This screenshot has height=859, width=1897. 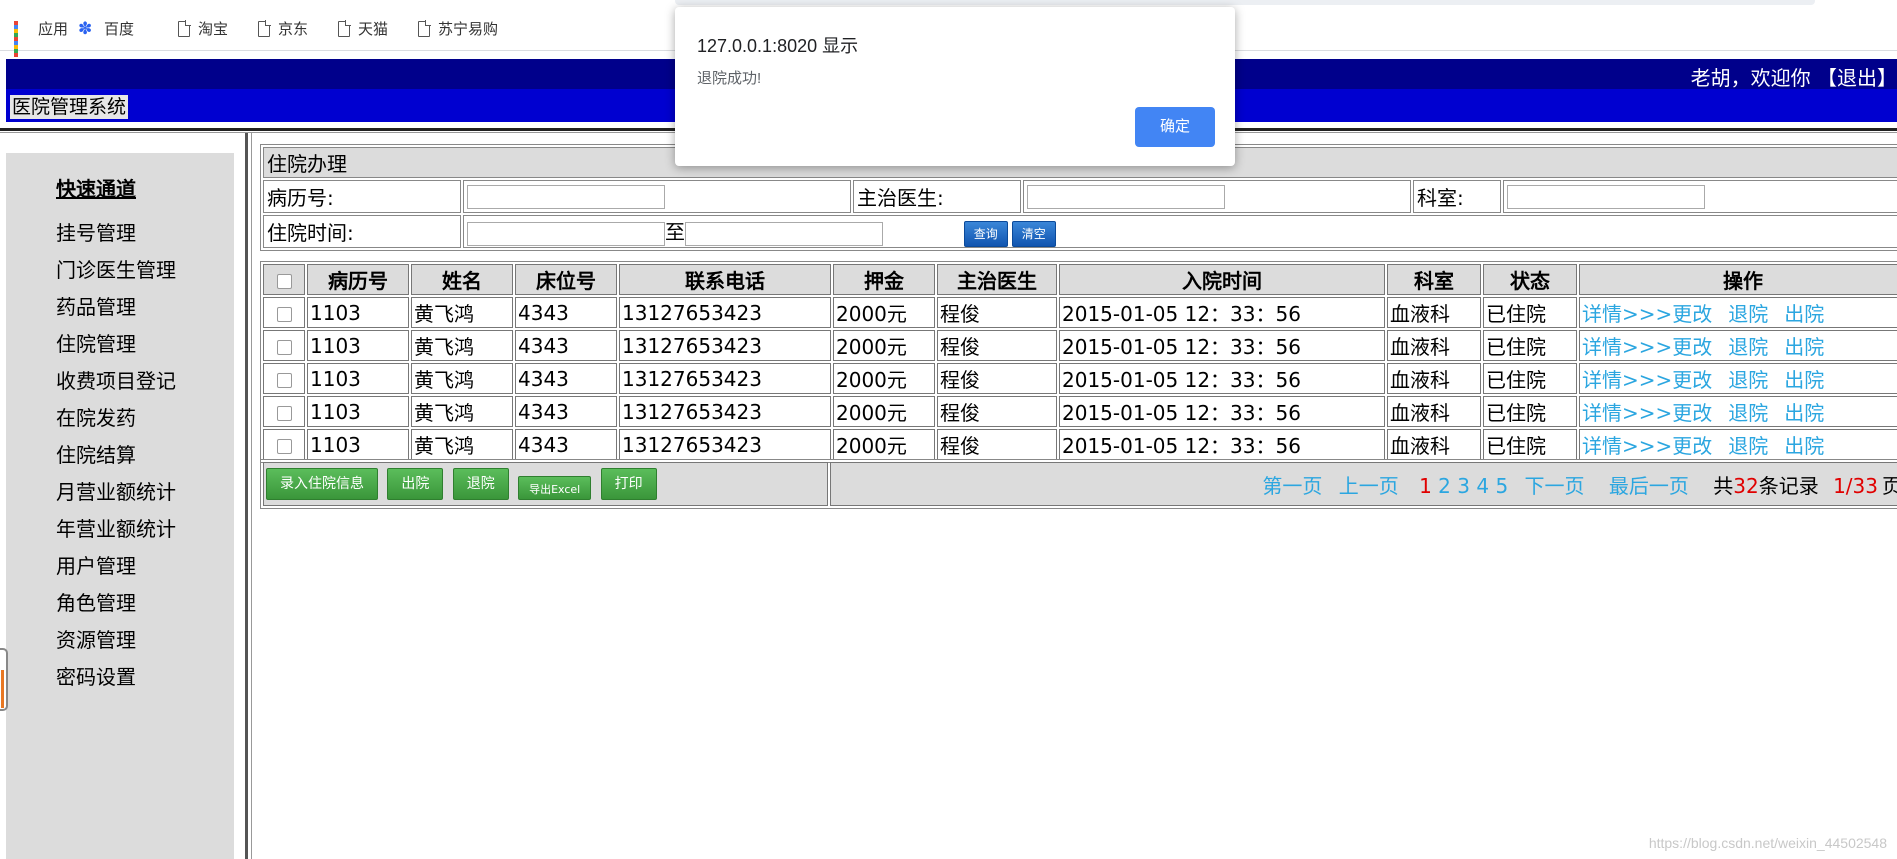 I want to click on dept-cell, so click(x=1700, y=196).